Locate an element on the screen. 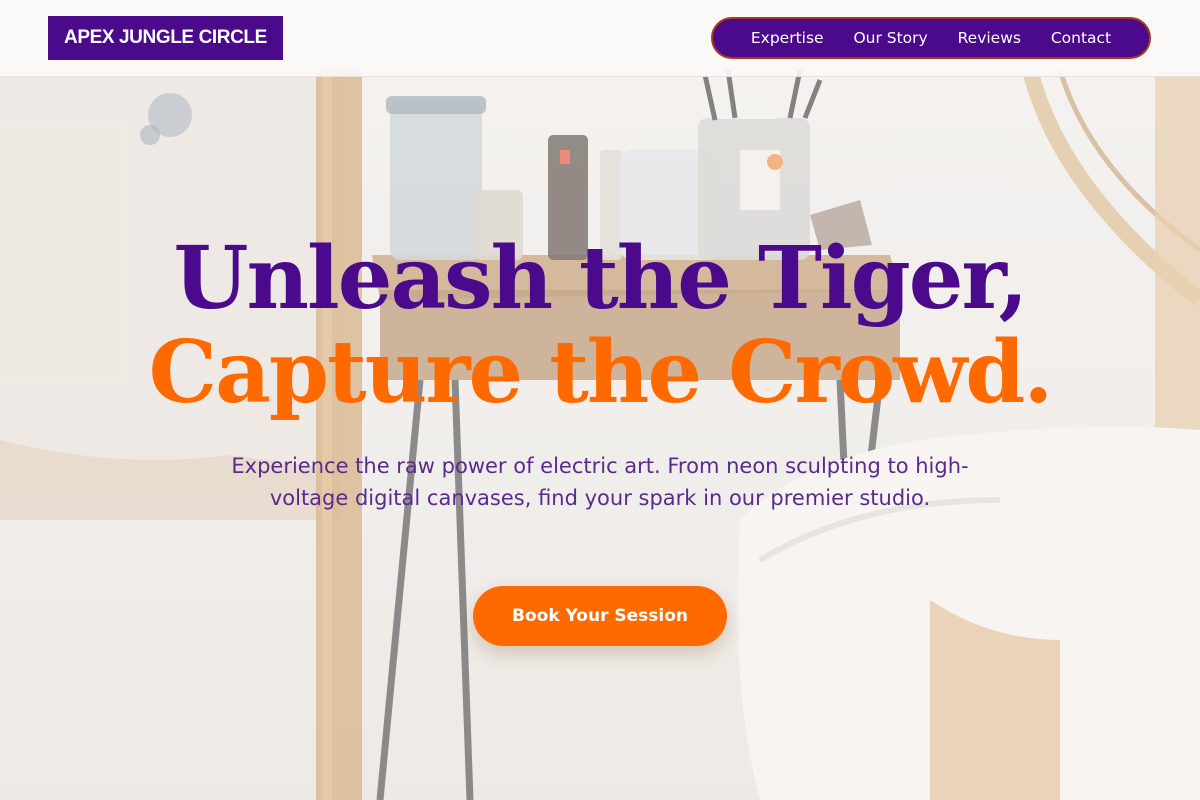 The width and height of the screenshot is (1200, 800). hero-heading-line-1: Unleash the Tiger, is located at coordinates (601, 278).